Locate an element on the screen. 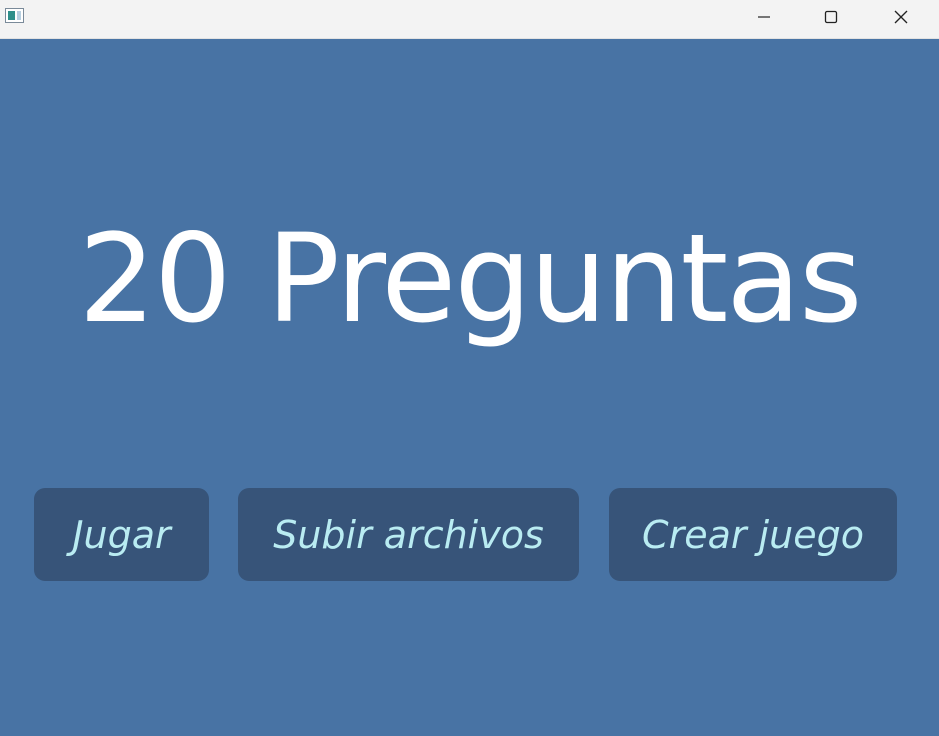 The width and height of the screenshot is (939, 736). maximize-button is located at coordinates (831, 17).